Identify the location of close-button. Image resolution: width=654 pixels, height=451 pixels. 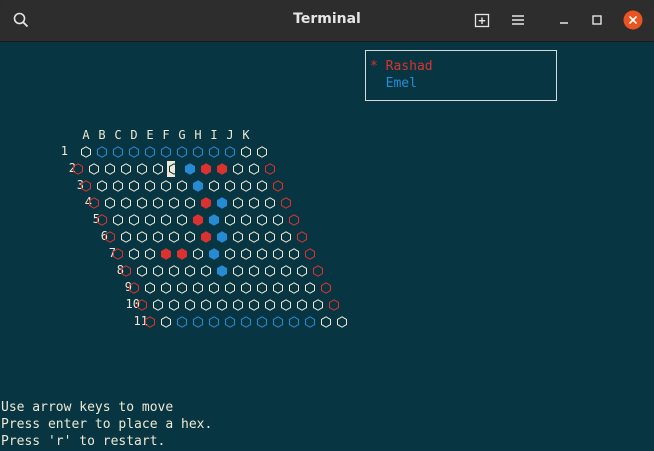
(633, 20).